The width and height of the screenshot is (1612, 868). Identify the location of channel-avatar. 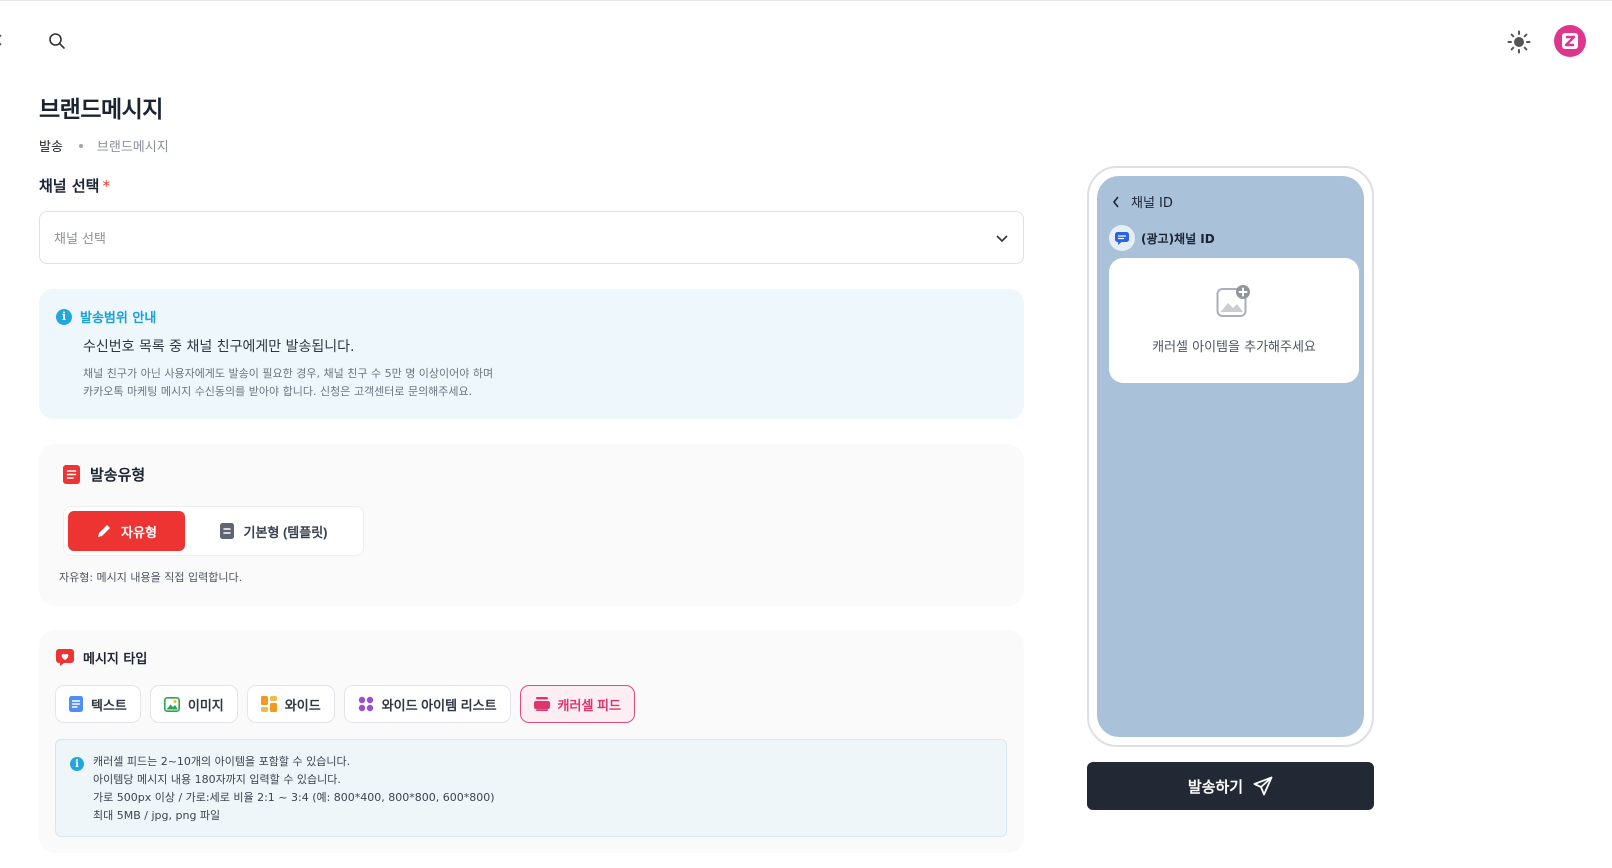
(1122, 238).